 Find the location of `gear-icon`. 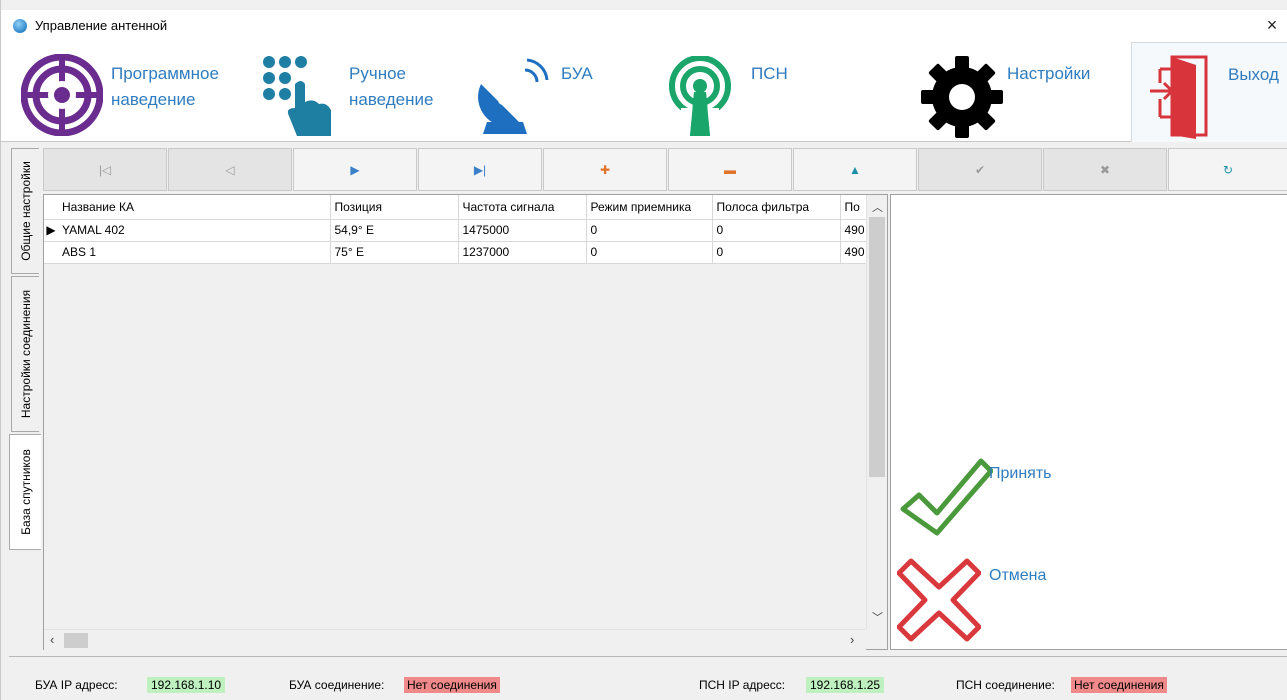

gear-icon is located at coordinates (962, 97).